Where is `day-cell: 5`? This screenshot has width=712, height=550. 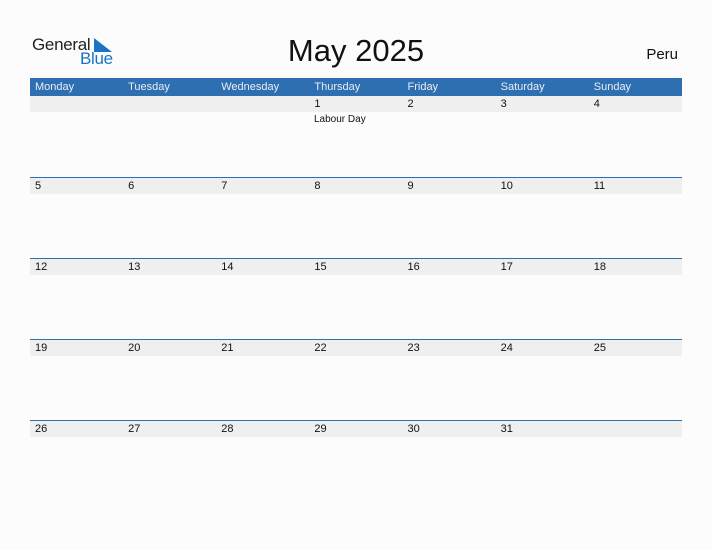
day-cell: 5 is located at coordinates (38, 186).